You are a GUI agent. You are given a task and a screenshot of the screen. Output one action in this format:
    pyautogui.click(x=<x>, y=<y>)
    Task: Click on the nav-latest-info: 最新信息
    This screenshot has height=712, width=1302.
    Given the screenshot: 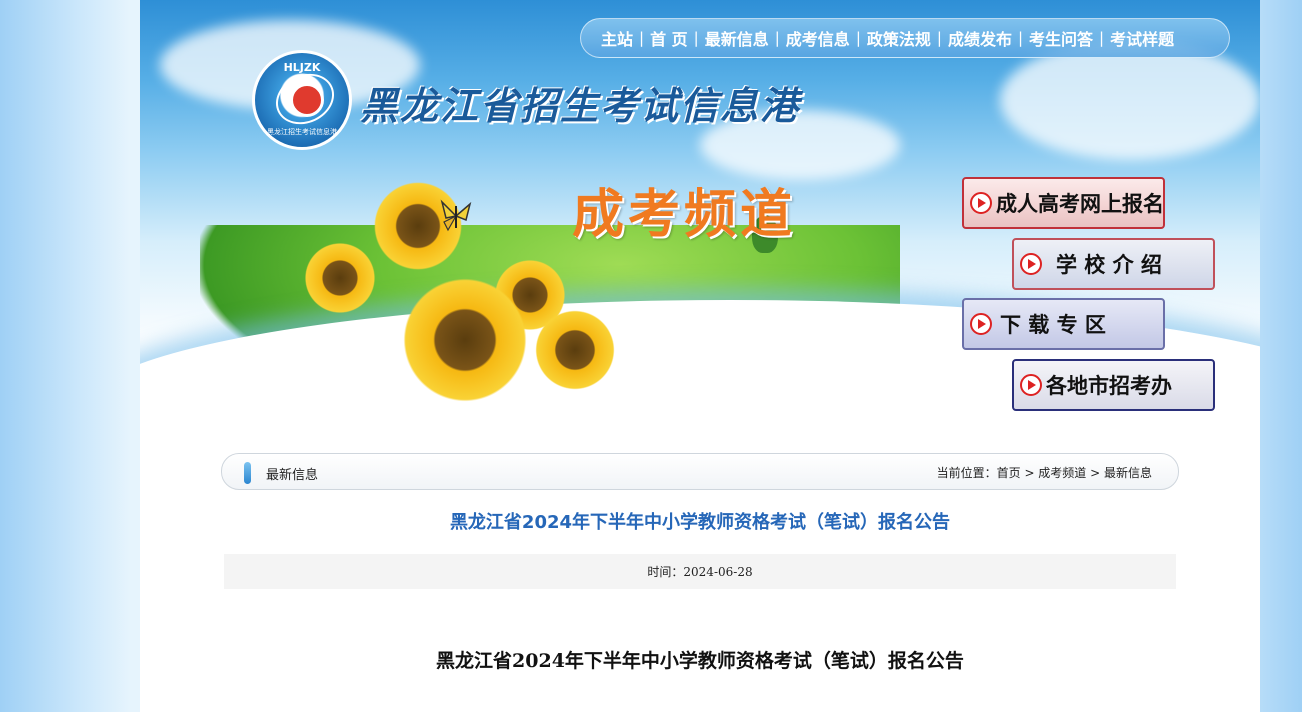 What is the action you would take?
    pyautogui.click(x=737, y=38)
    